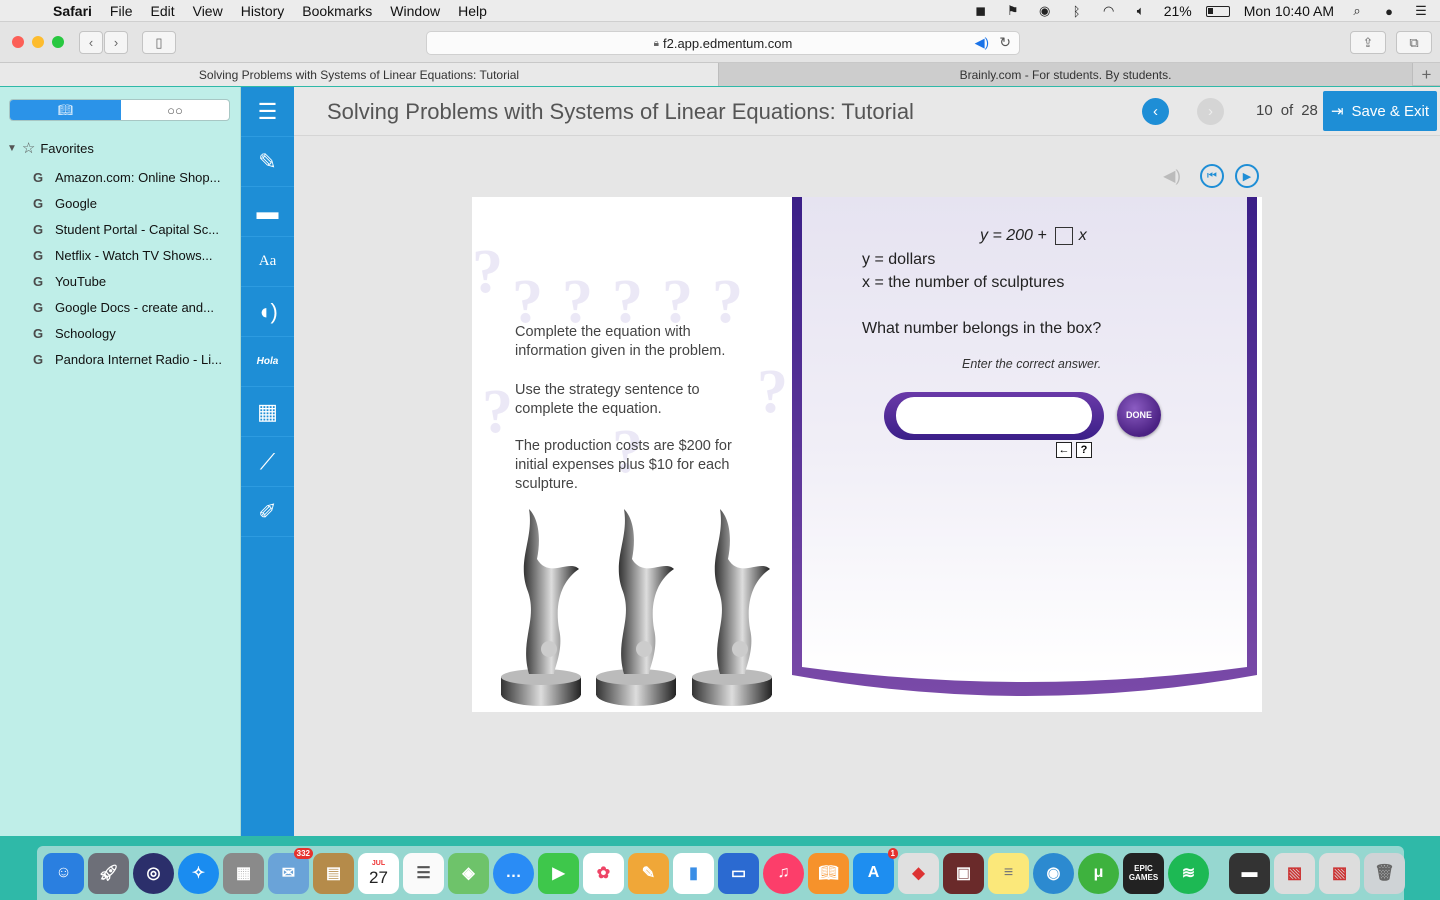 Image resolution: width=1440 pixels, height=900 pixels. What do you see at coordinates (72, 11) in the screenshot?
I see `menu-app-name: Safari` at bounding box center [72, 11].